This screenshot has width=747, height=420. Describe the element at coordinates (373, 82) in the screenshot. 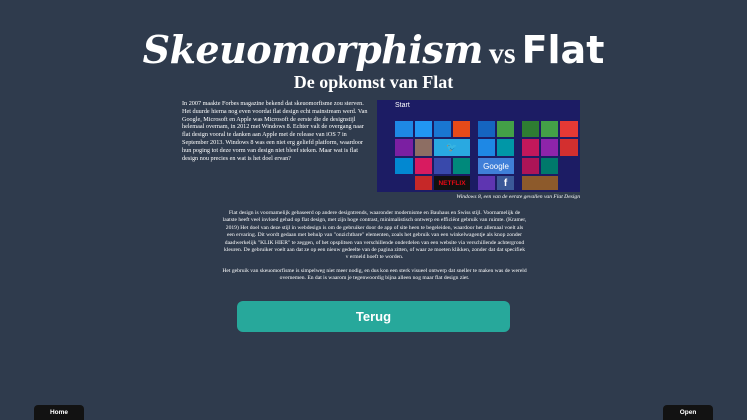

I see `page-subtitle: De opkomst van Flat` at that location.